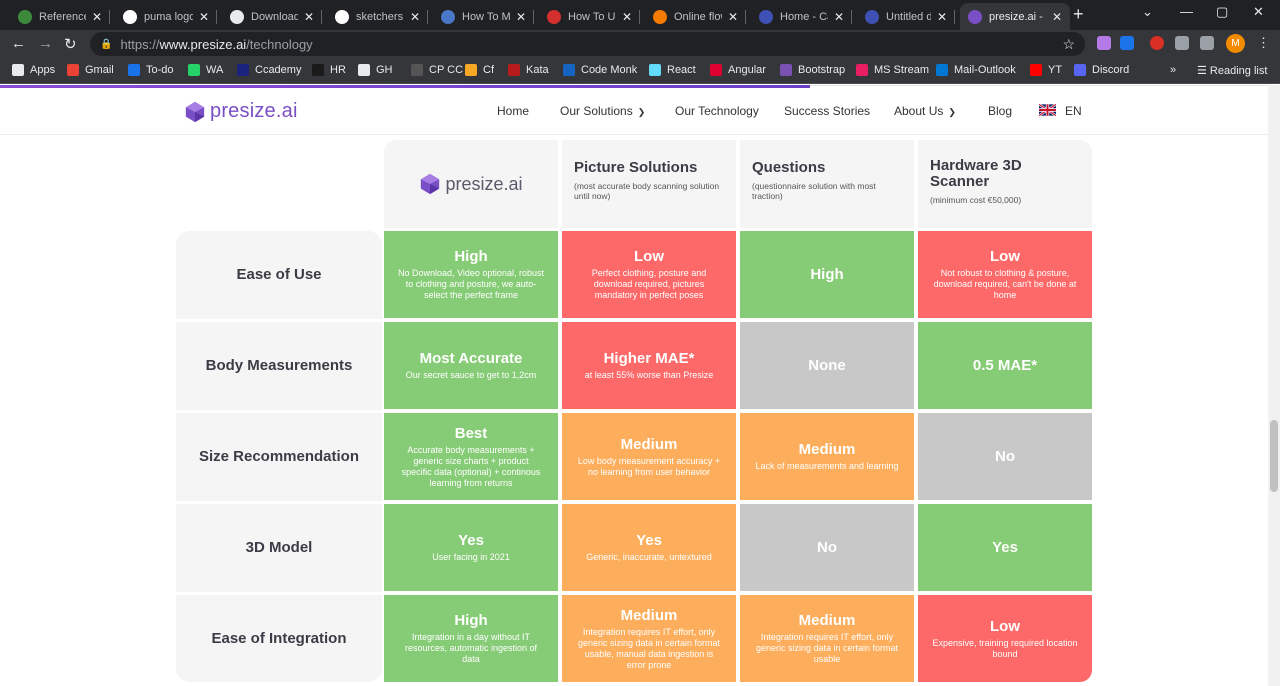 The height and width of the screenshot is (686, 1280). I want to click on comparison-cell: Yes Generic, inaccurate, untextured, so click(649, 547).